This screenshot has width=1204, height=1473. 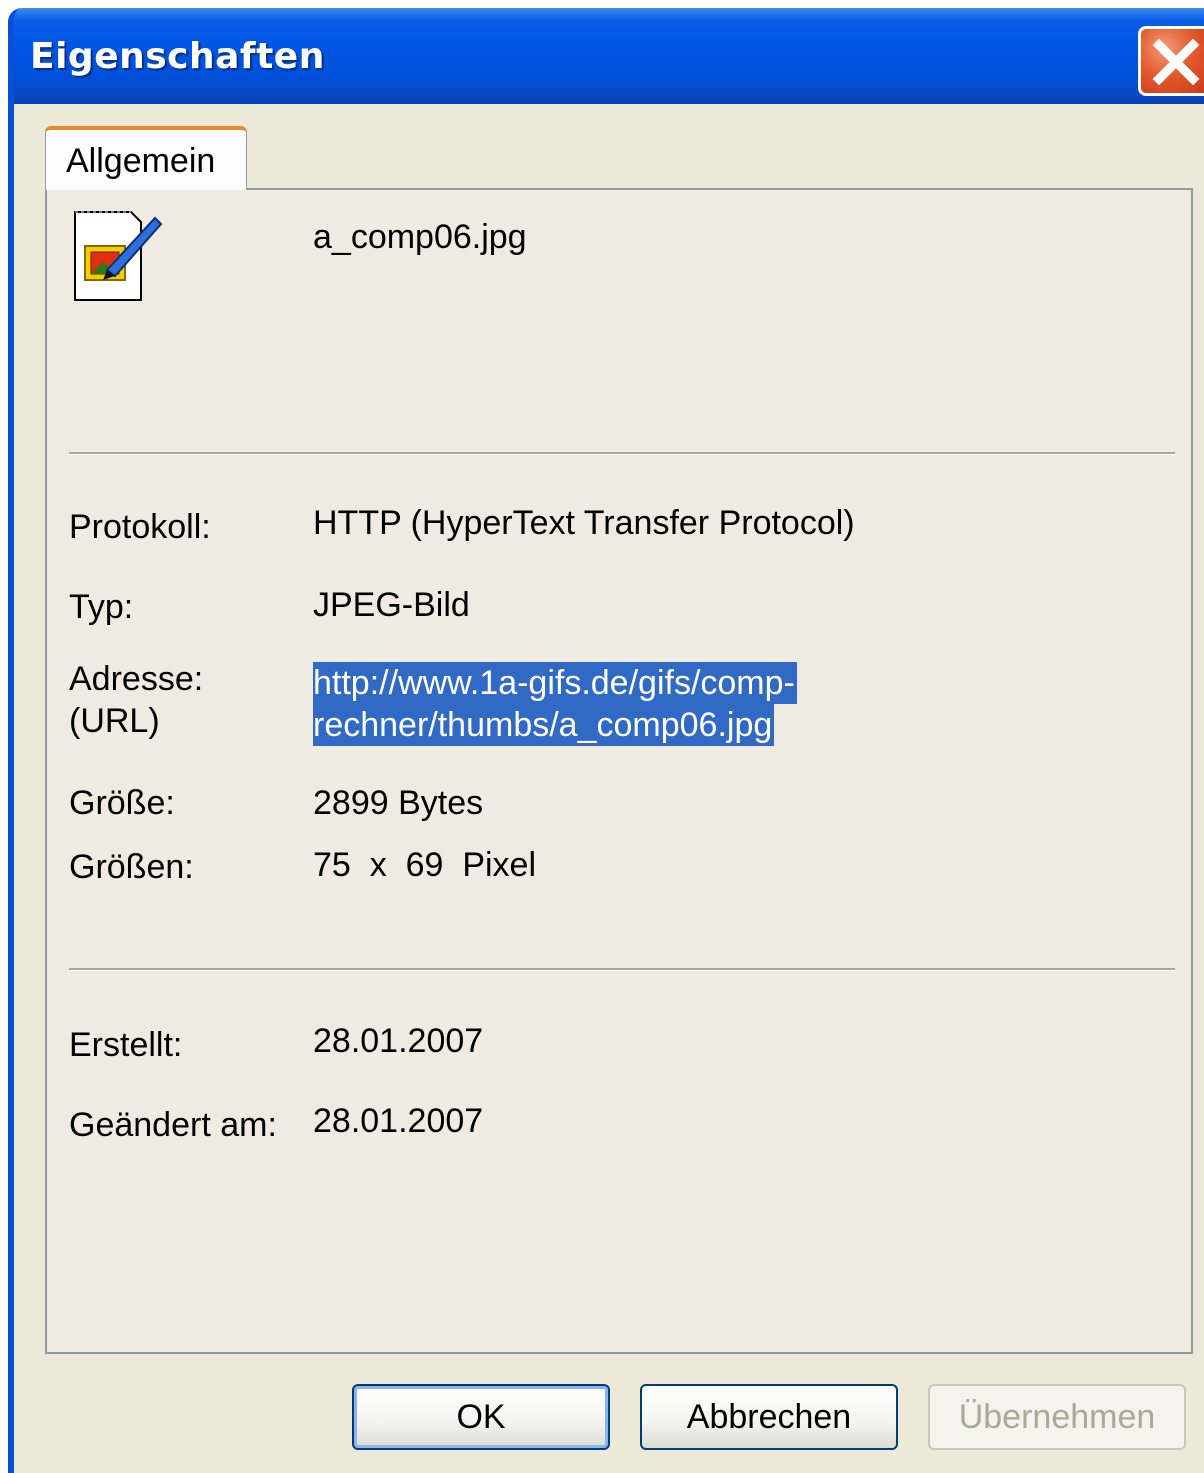 I want to click on tab-allgemein: Allgemein, so click(x=146, y=158).